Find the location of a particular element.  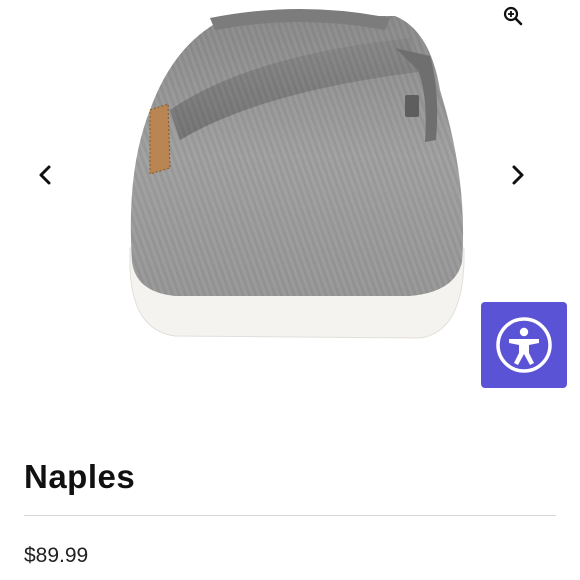

product-price: $89.99 is located at coordinates (56, 555).